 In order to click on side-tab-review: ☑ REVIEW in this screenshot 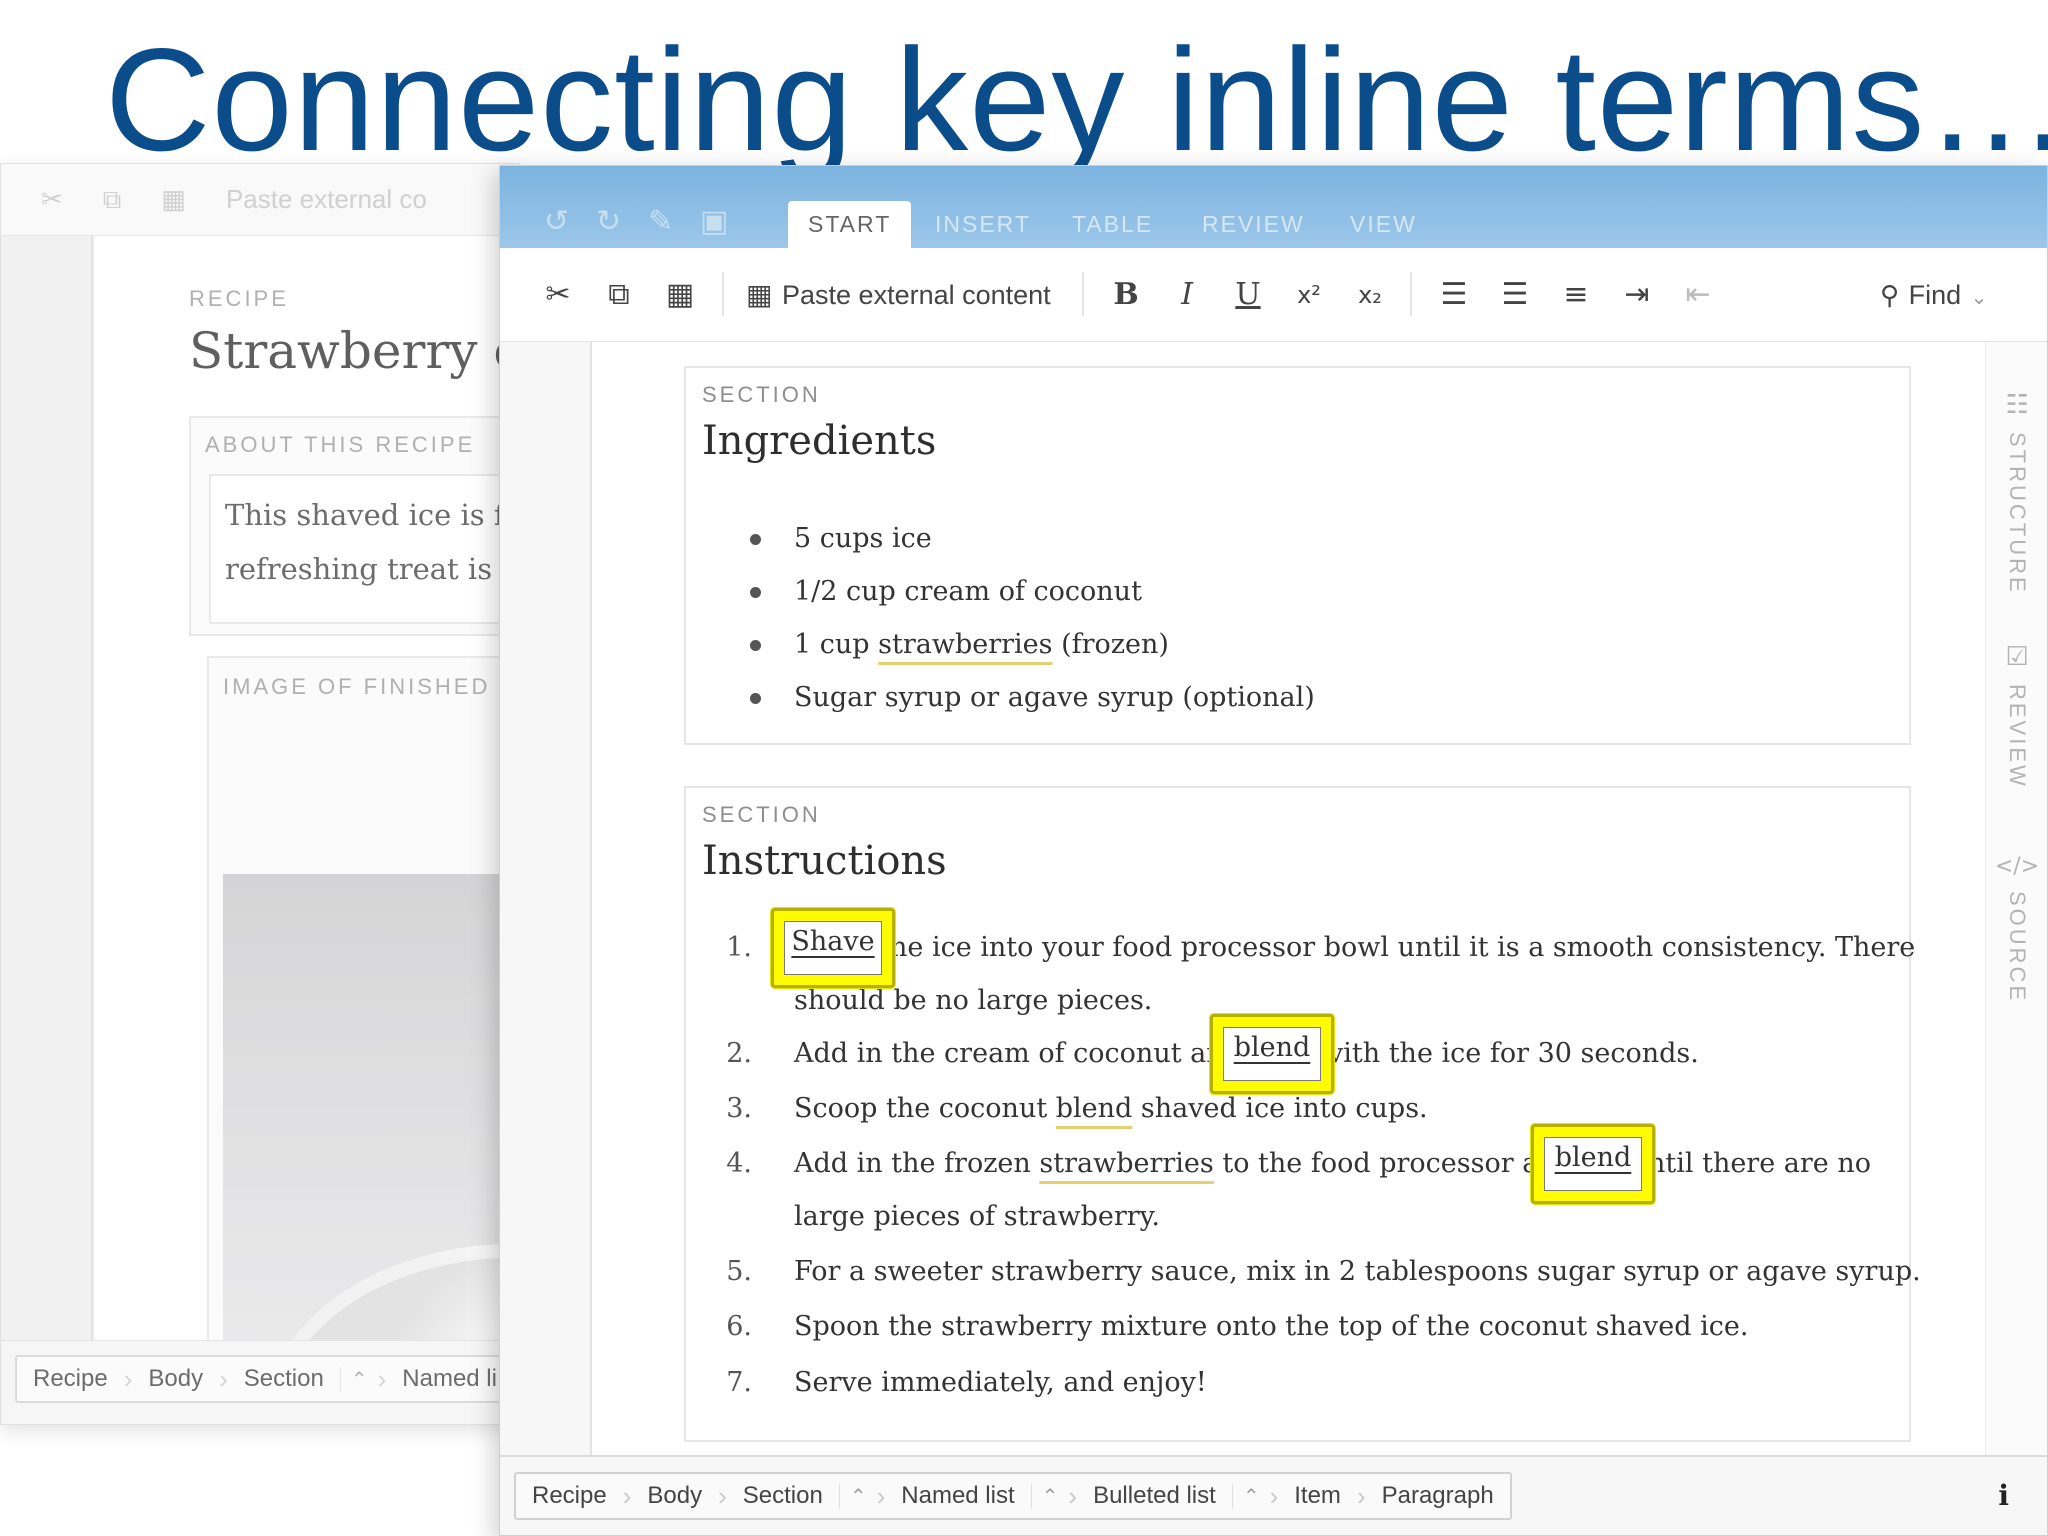, I will do `click(2016, 715)`.